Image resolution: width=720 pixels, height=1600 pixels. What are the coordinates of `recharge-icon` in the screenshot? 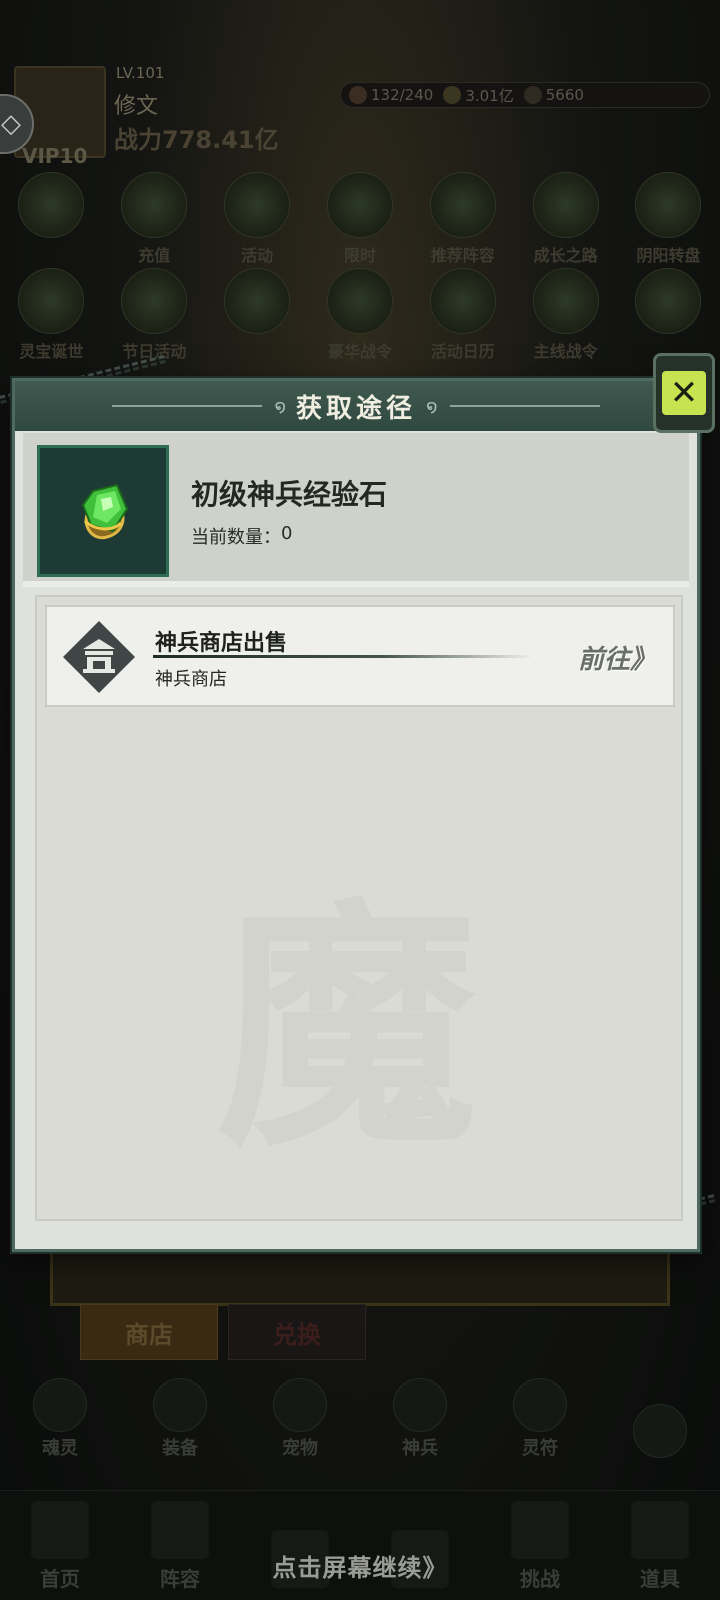 It's located at (154, 205).